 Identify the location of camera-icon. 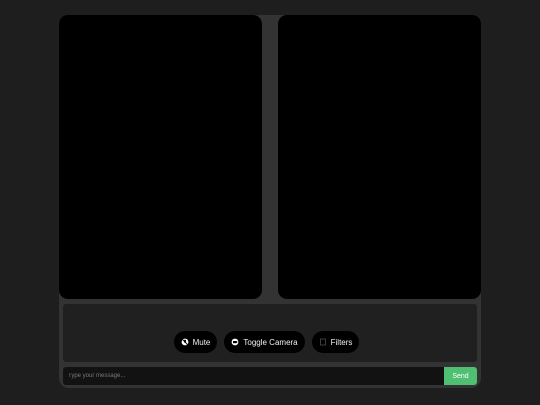
(235, 342).